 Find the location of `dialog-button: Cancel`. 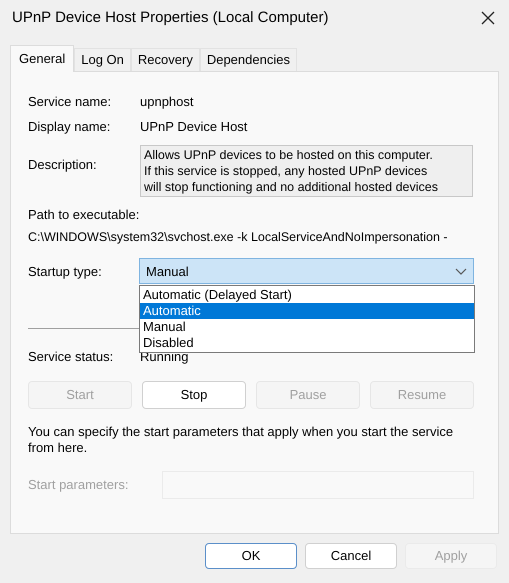

dialog-button: Cancel is located at coordinates (351, 556).